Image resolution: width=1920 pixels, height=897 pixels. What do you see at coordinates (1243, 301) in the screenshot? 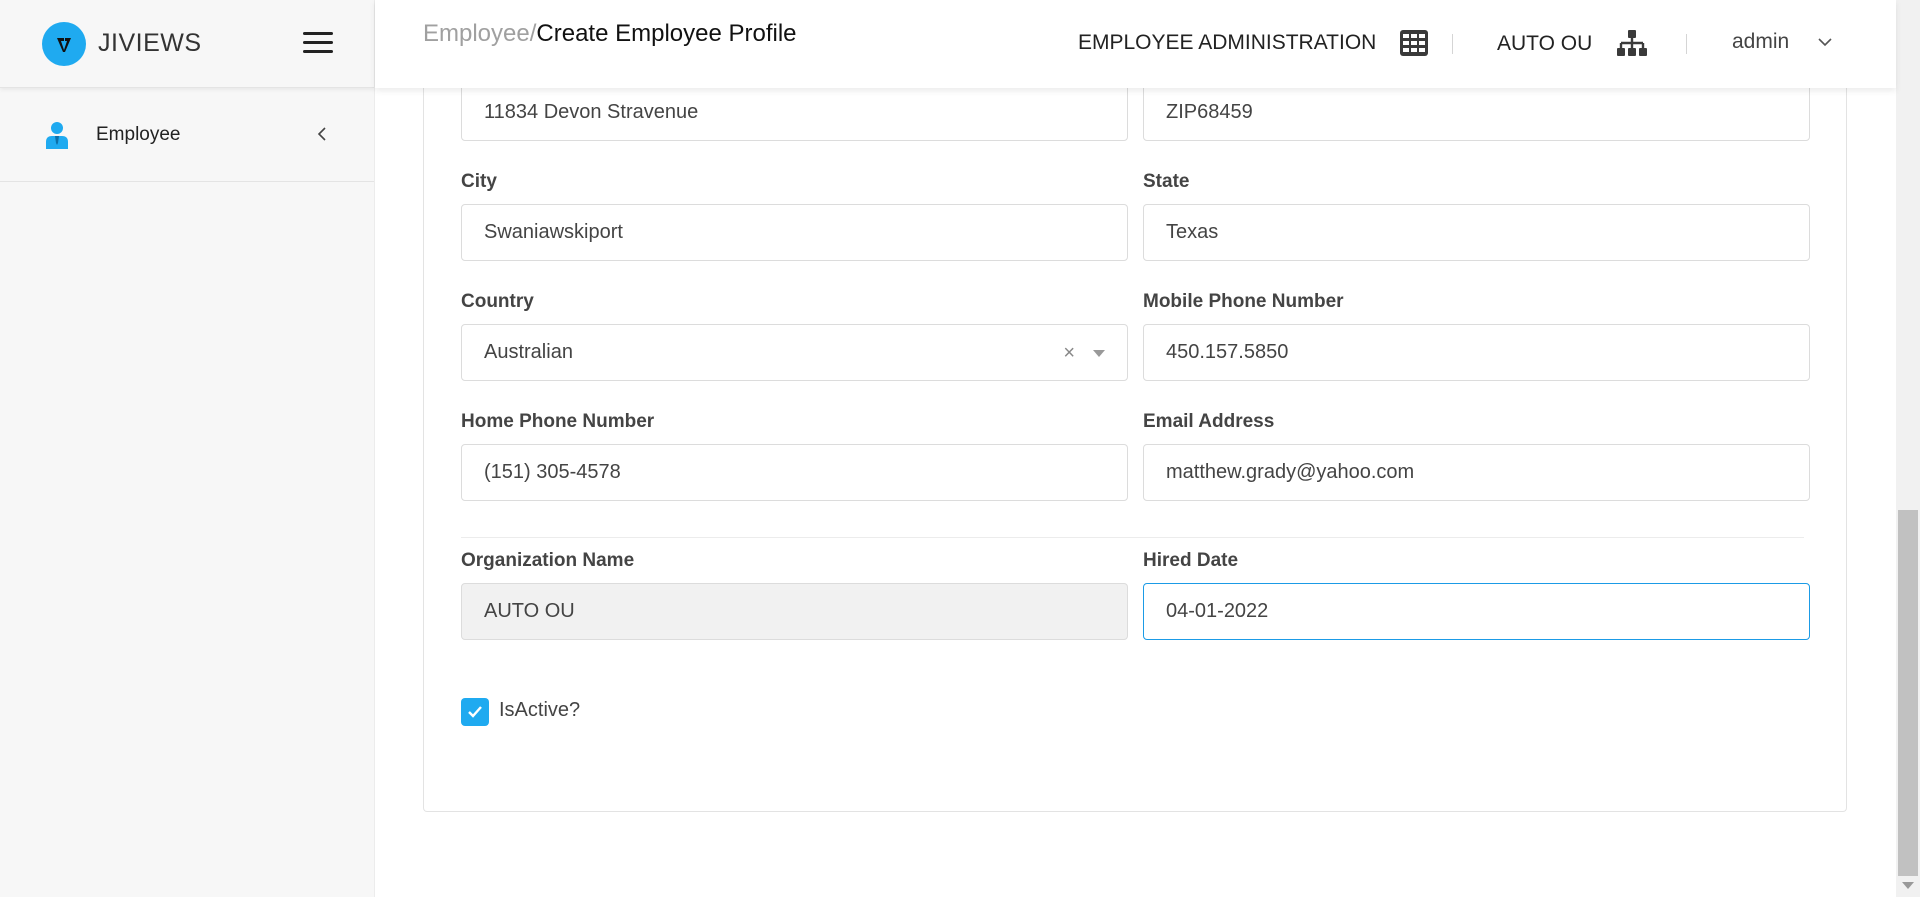
I see `mobile-phone-label: Mobile Phone Number` at bounding box center [1243, 301].